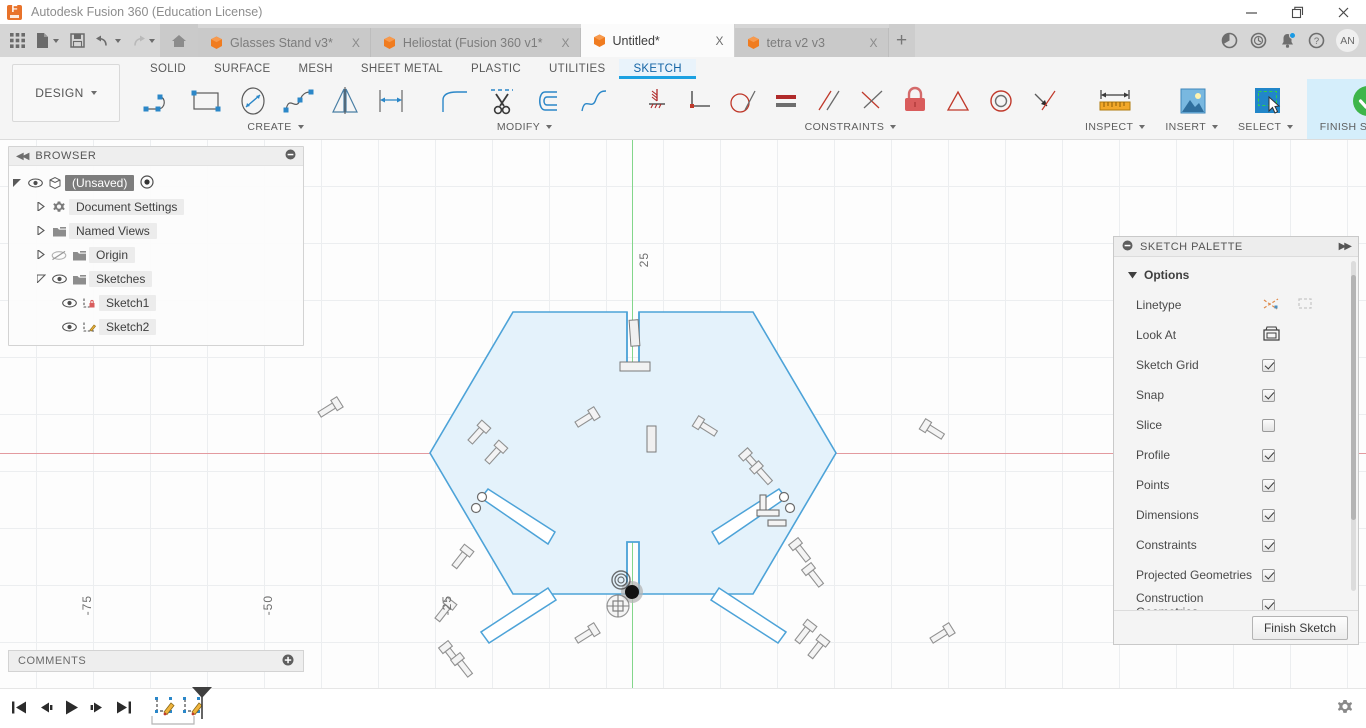 The width and height of the screenshot is (1366, 728). Describe the element at coordinates (496, 68) in the screenshot. I see `tab-plastic: PLASTIC` at that location.